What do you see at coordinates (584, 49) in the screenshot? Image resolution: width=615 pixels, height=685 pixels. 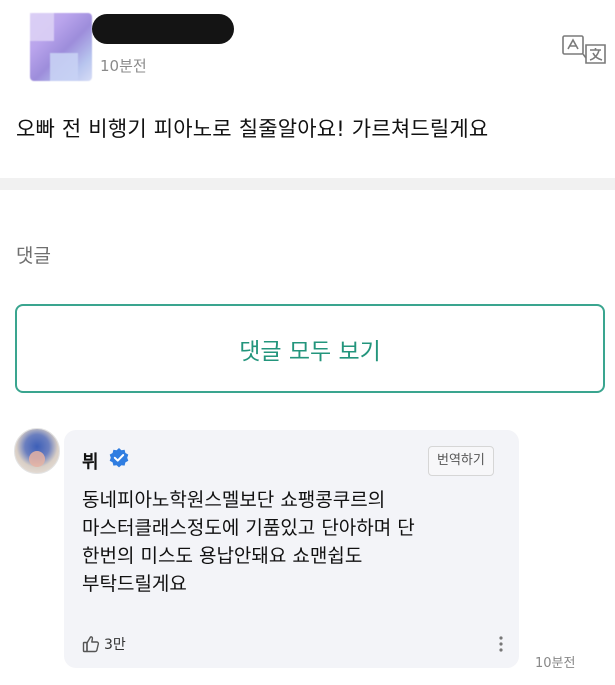 I see `translate-icon` at bounding box center [584, 49].